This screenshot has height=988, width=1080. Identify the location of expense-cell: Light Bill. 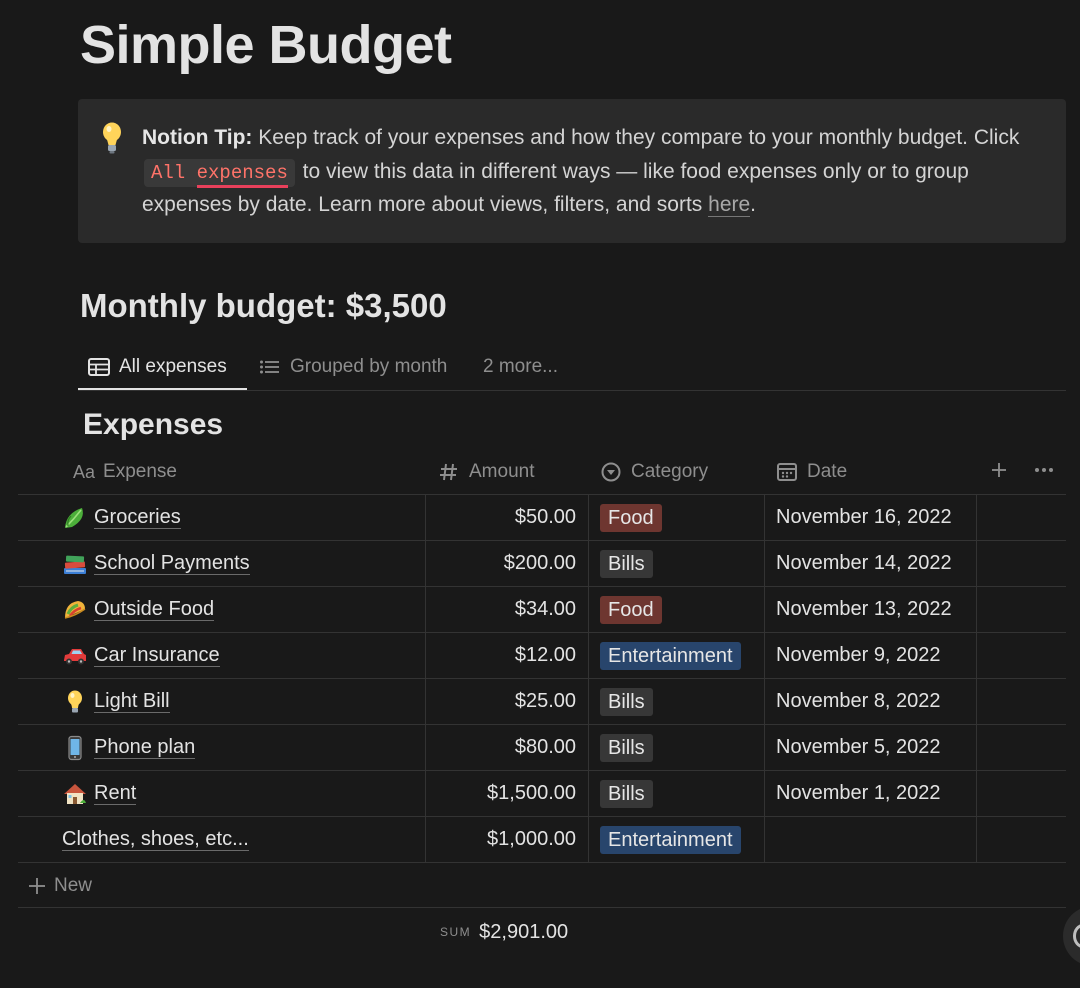
(116, 701).